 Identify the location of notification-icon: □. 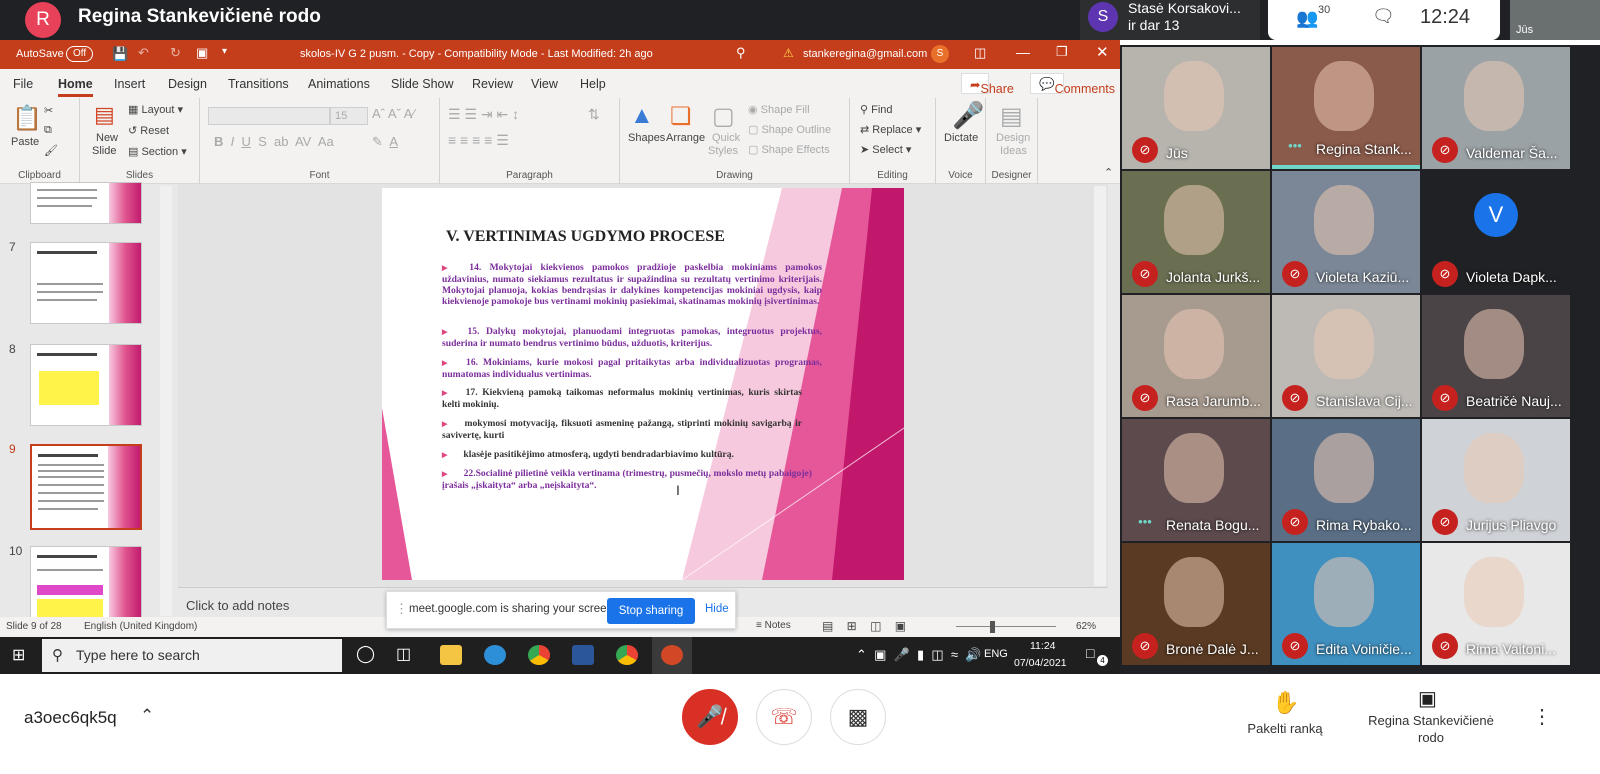
(1090, 653).